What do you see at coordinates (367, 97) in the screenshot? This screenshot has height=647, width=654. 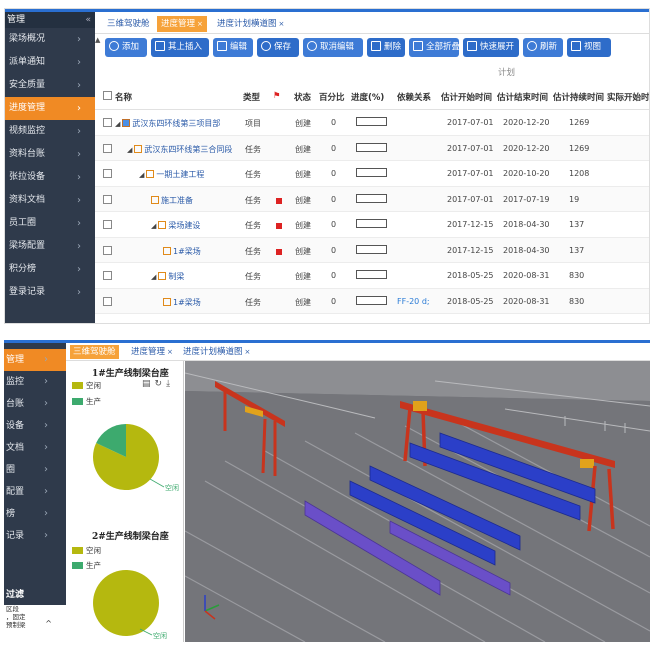 I see `column-header: 进度(%)` at bounding box center [367, 97].